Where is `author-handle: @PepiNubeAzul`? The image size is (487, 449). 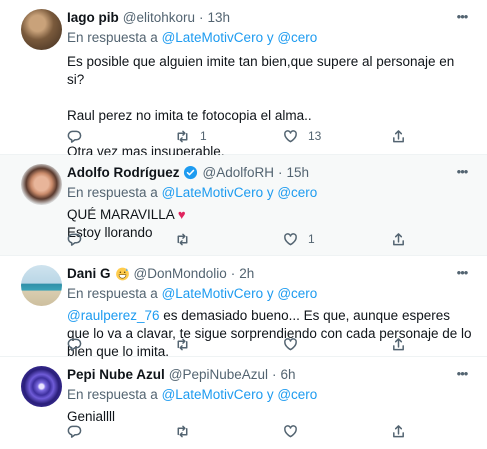 author-handle: @PepiNubeAzul is located at coordinates (218, 374).